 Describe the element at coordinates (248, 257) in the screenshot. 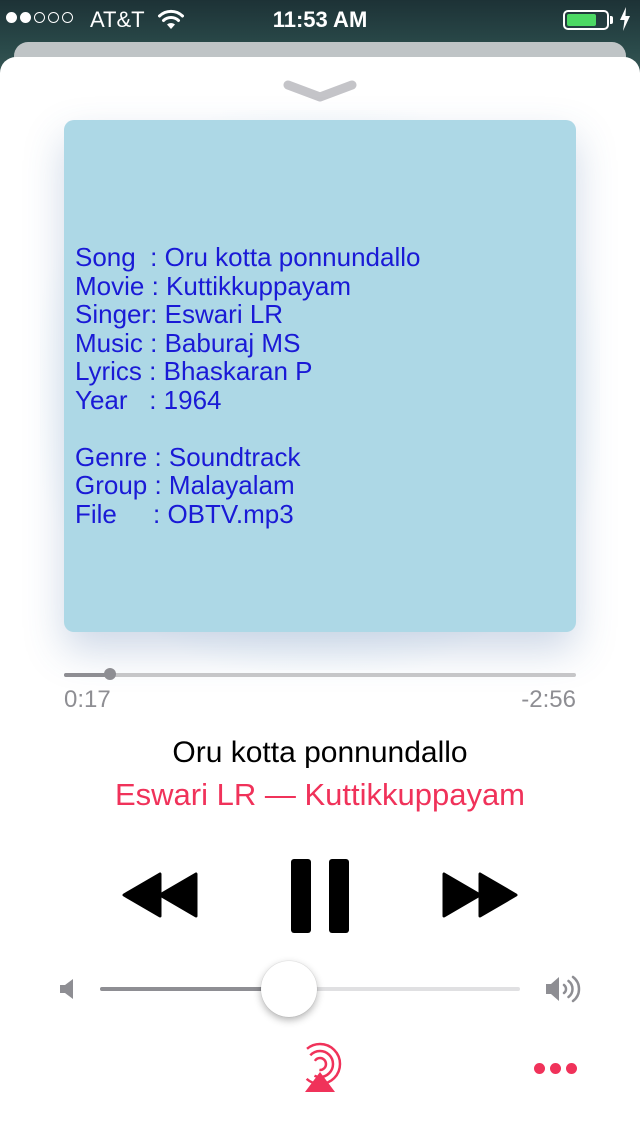

I see `artwork-line: Song : Oru kotta ponnundallo` at that location.